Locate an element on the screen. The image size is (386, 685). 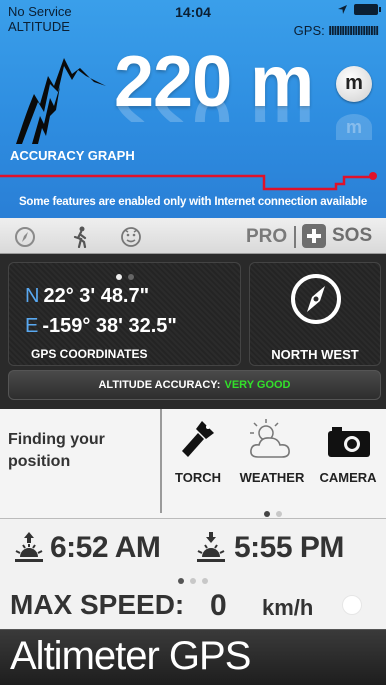
sunset-icon is located at coordinates (211, 547).